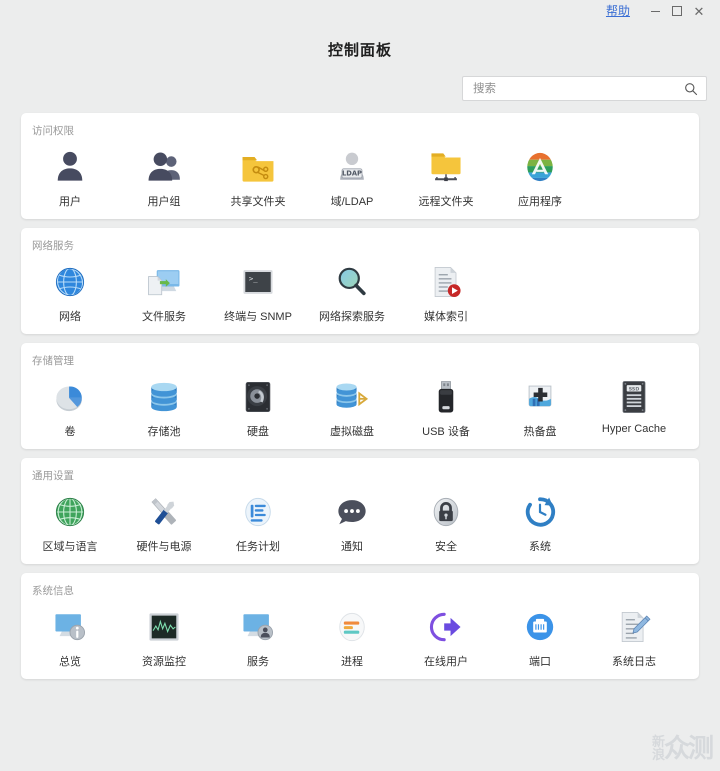 This screenshot has width=720, height=771. I want to click on tile-user-group: 用户组, so click(164, 175).